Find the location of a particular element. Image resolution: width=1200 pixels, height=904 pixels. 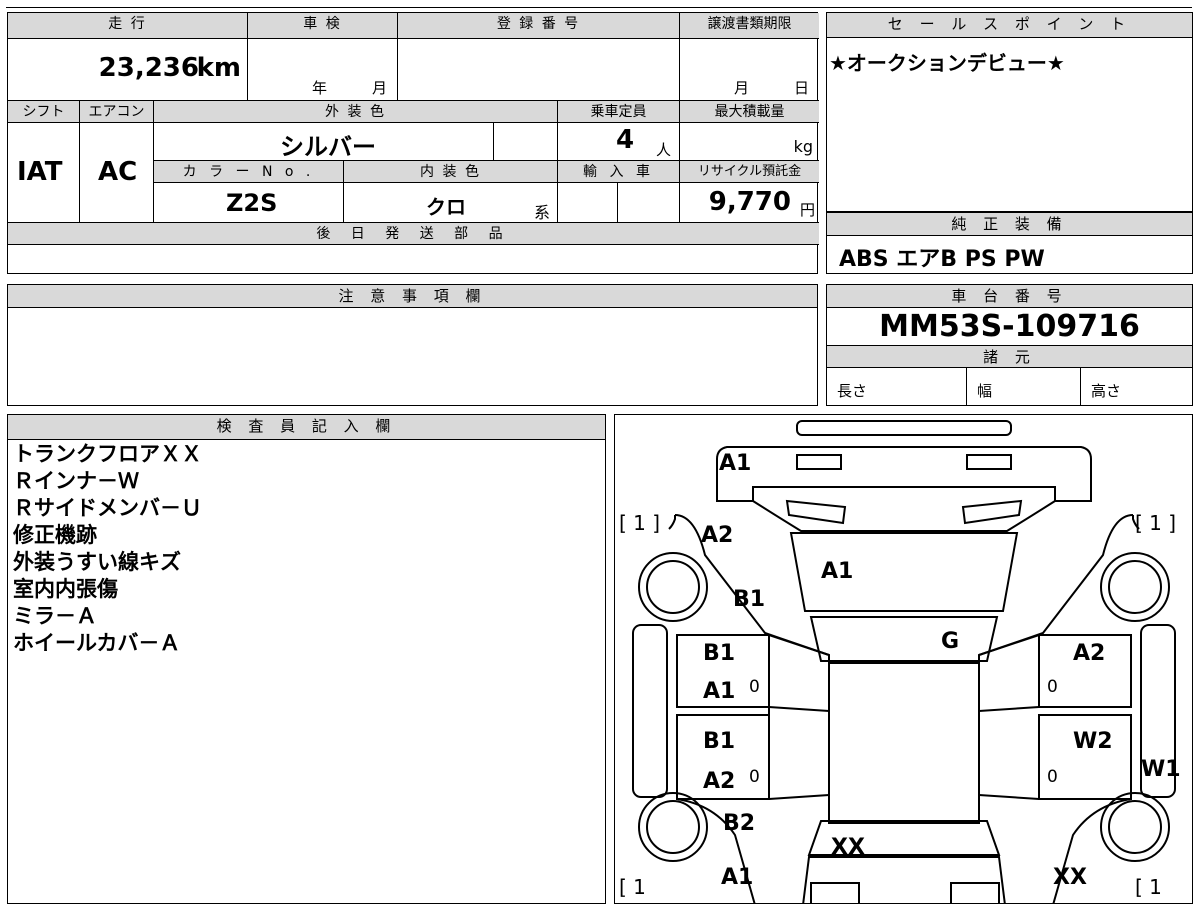

deadline-month: 月 is located at coordinates (742, 88).